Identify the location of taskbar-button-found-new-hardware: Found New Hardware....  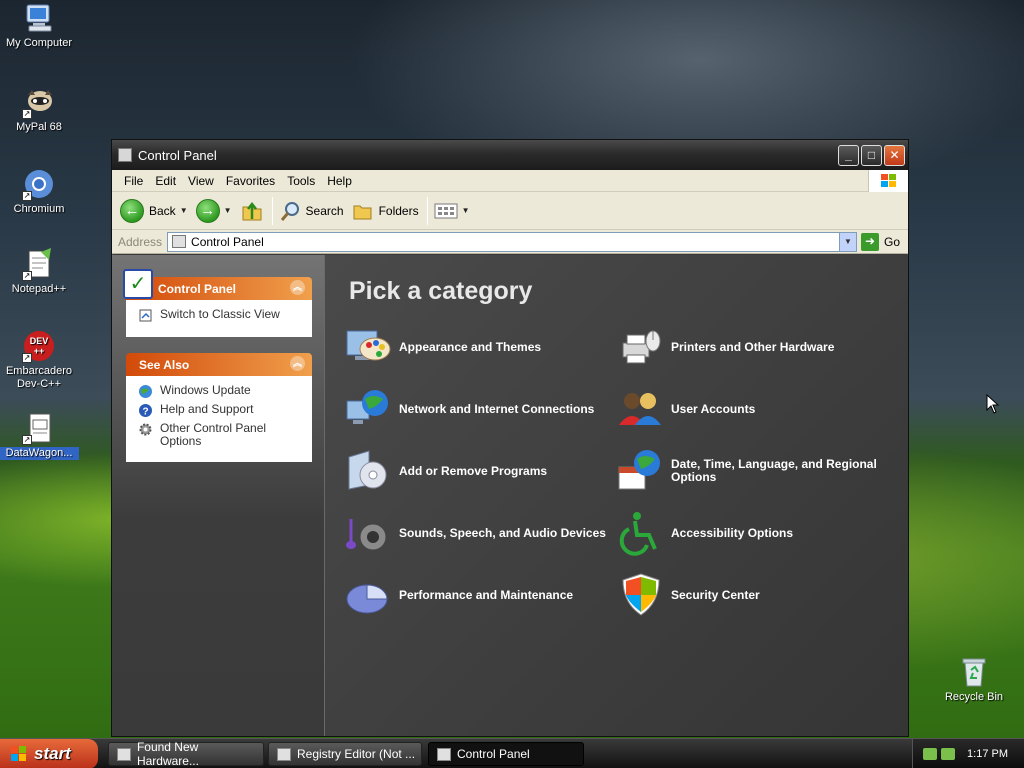
(186, 754).